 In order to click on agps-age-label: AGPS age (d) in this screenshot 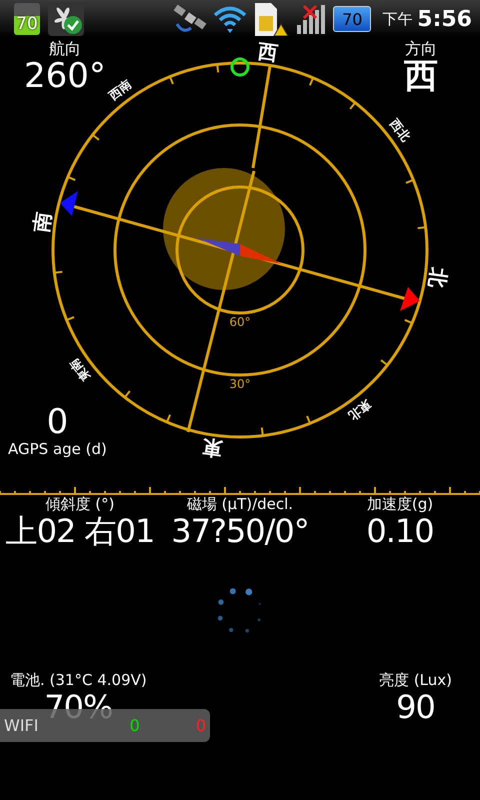, I will do `click(57, 449)`.